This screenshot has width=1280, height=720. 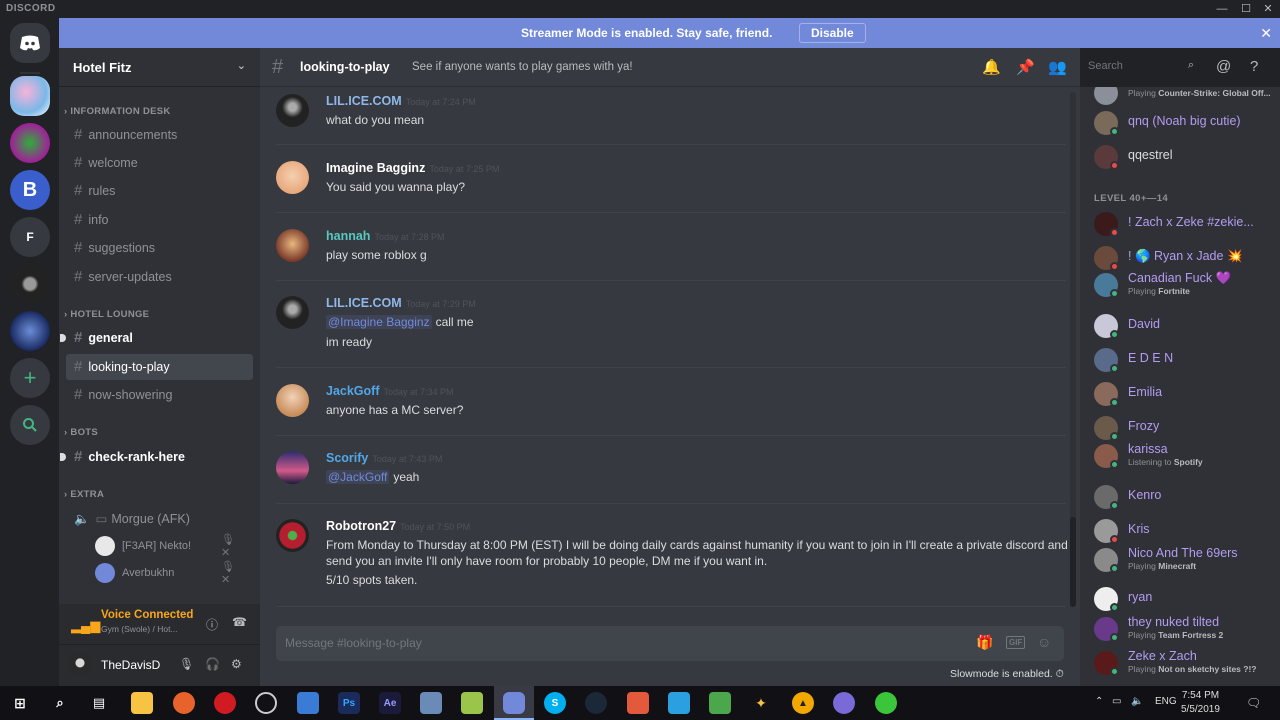 I want to click on guild-icon-b: B, so click(x=30, y=190).